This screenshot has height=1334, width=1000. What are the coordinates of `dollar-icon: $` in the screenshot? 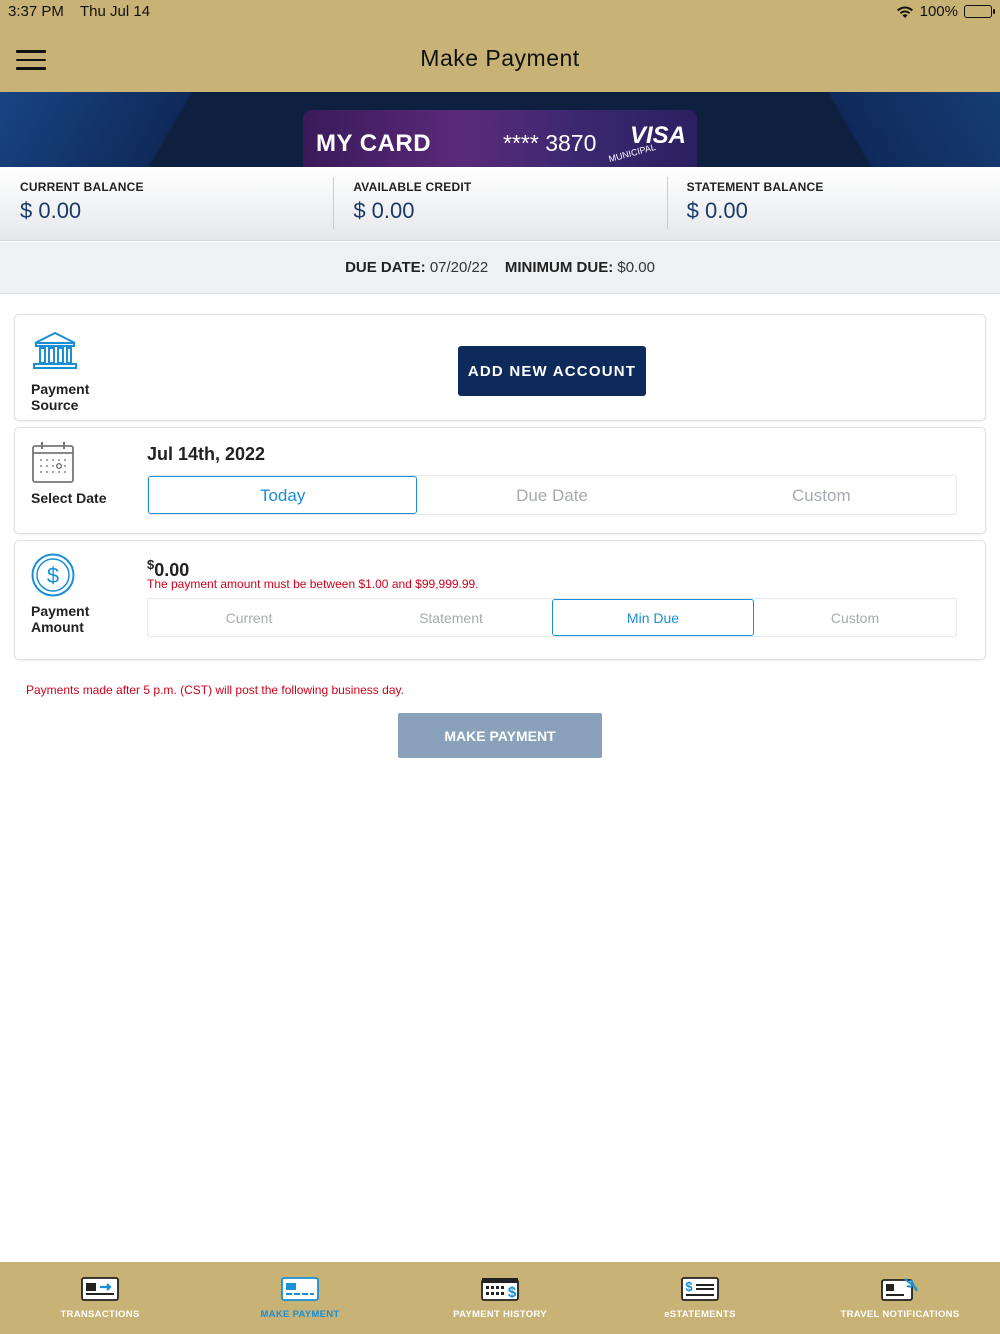 It's located at (53, 575).